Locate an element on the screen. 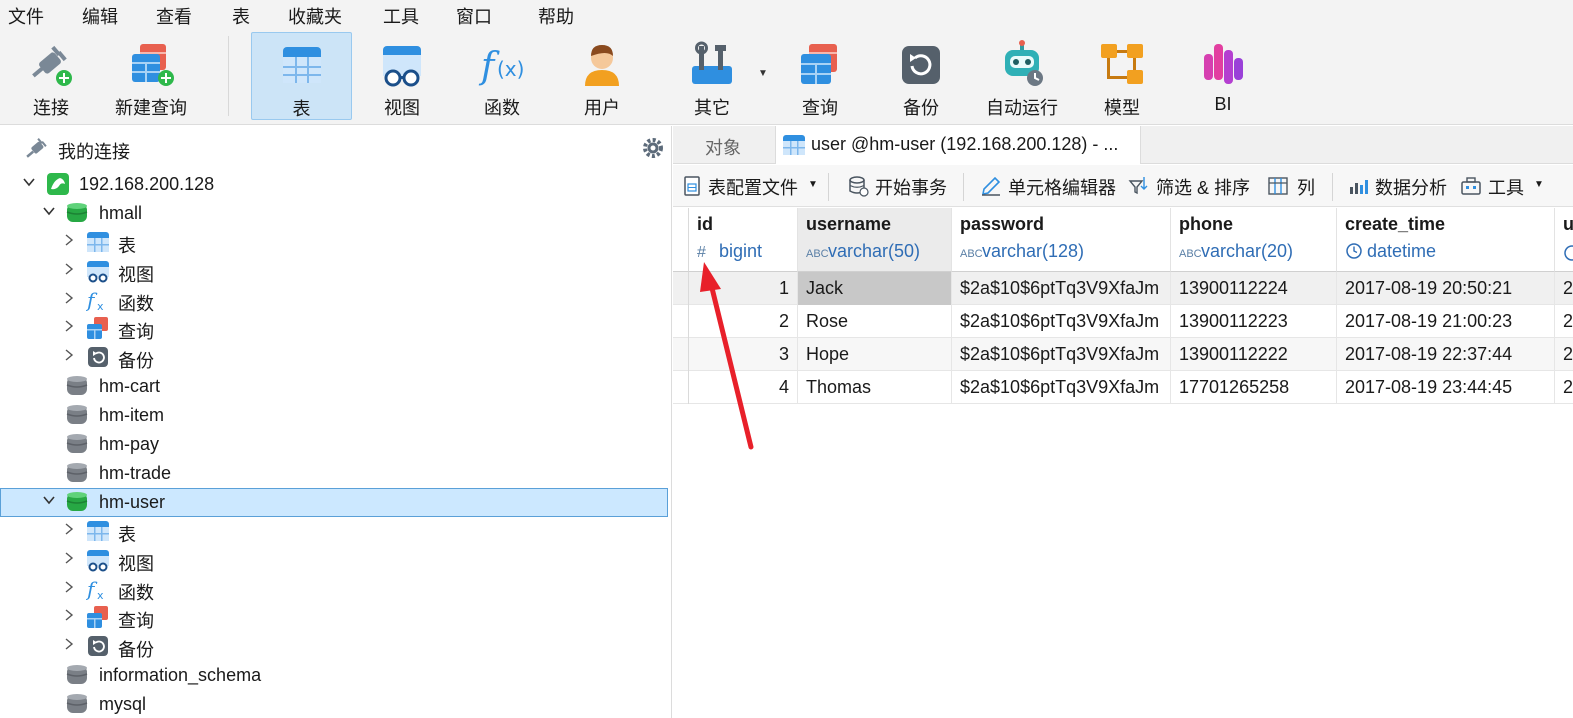 The height and width of the screenshot is (718, 1573). auto-run-button: 自动运行 is located at coordinates (1022, 76).